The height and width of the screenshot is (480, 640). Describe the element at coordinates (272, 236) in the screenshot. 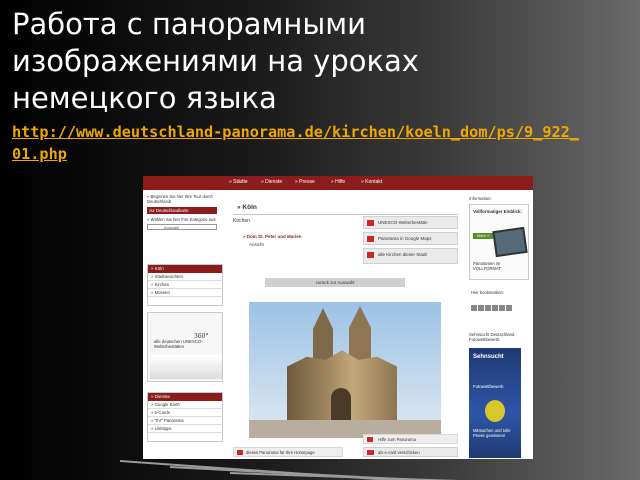

I see `place-title: » Dom St. Peter und Marien` at that location.